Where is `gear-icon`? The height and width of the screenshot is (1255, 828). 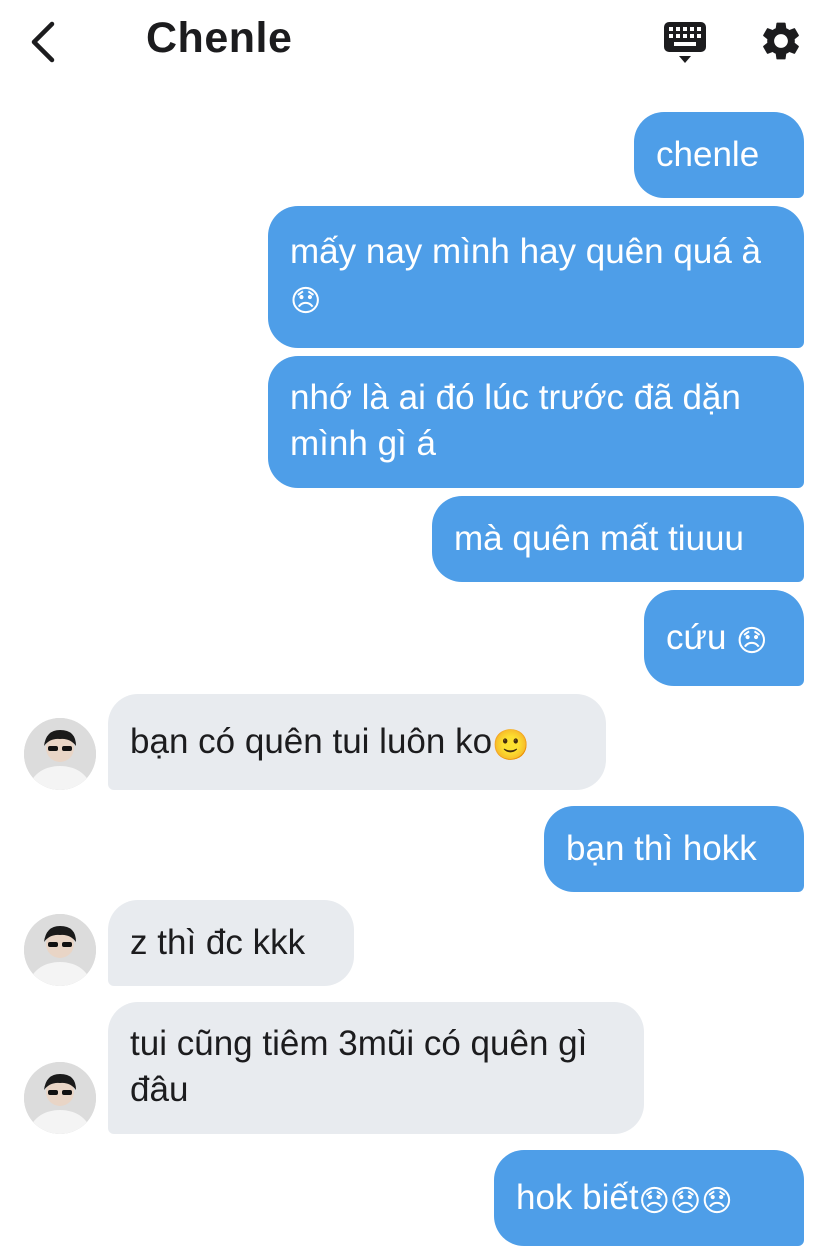
gear-icon is located at coordinates (781, 41).